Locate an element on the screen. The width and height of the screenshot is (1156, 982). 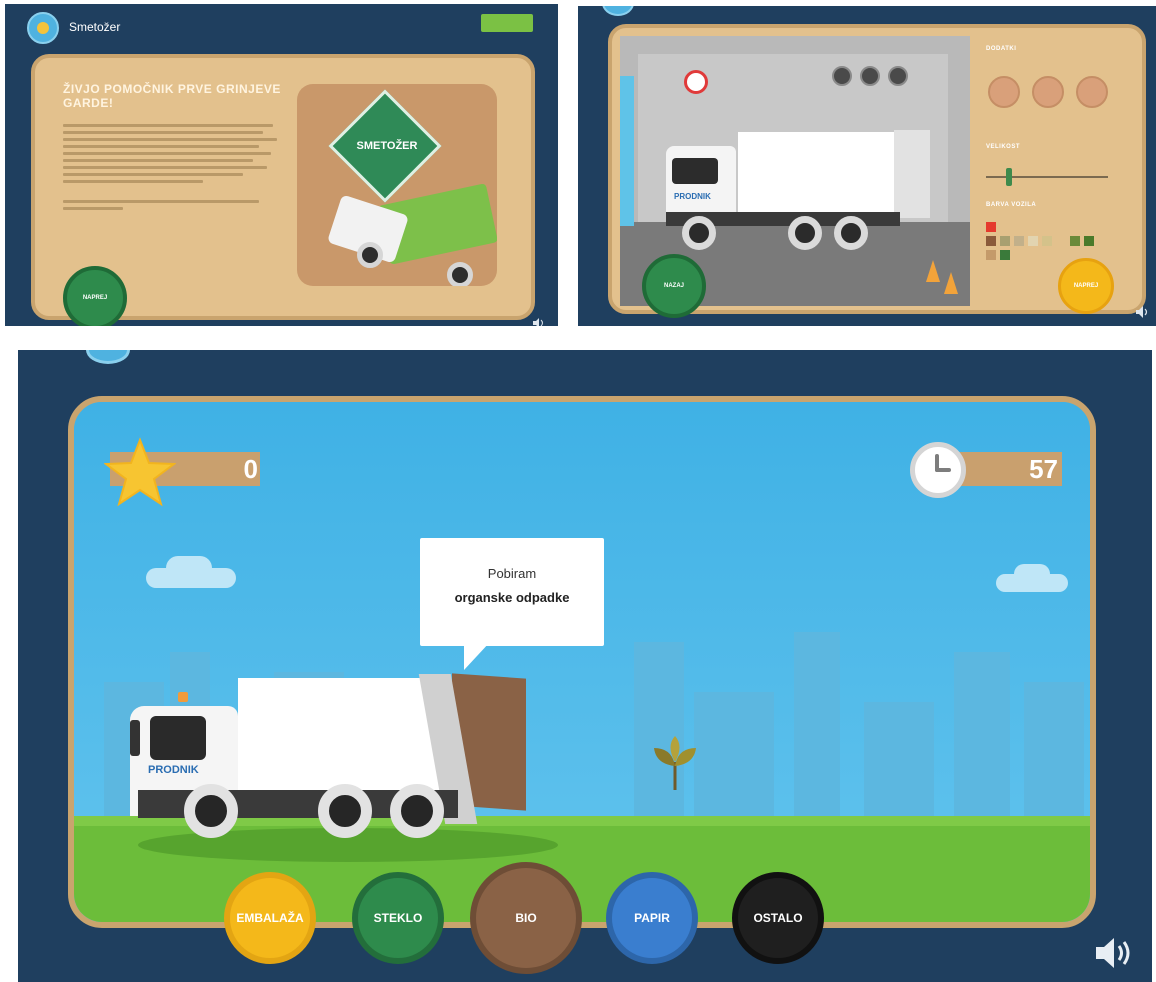
intro-heading: ŽIVJO POMOČNIK PRVE GRINJEVE GARDE! is located at coordinates (172, 96).